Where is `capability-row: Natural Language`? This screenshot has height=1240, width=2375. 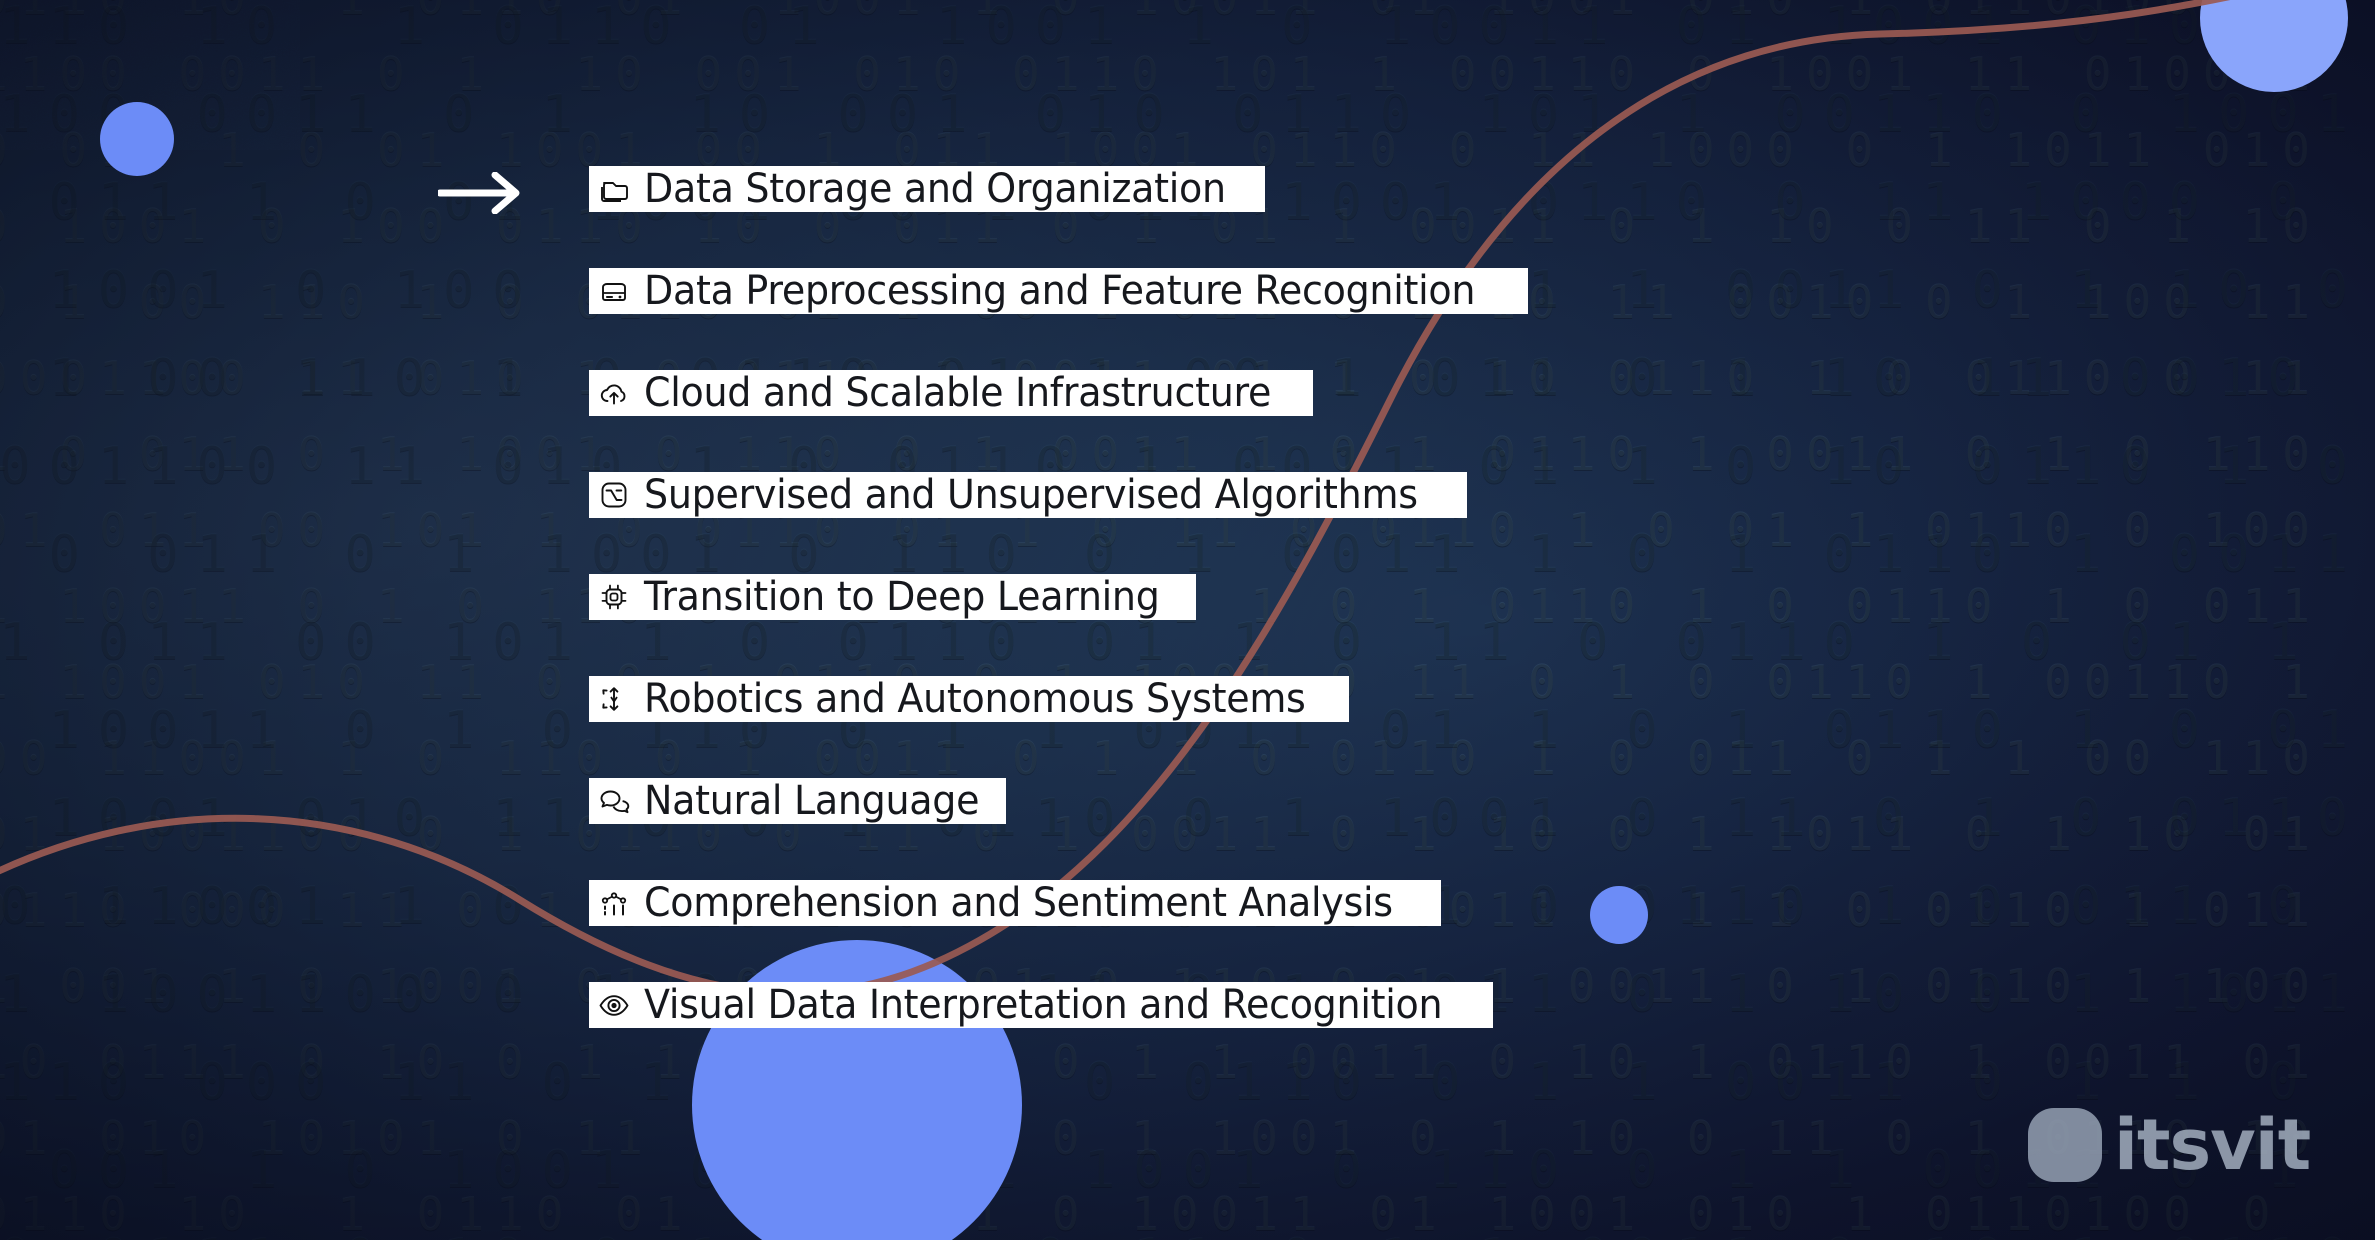 capability-row: Natural Language is located at coordinates (797, 801).